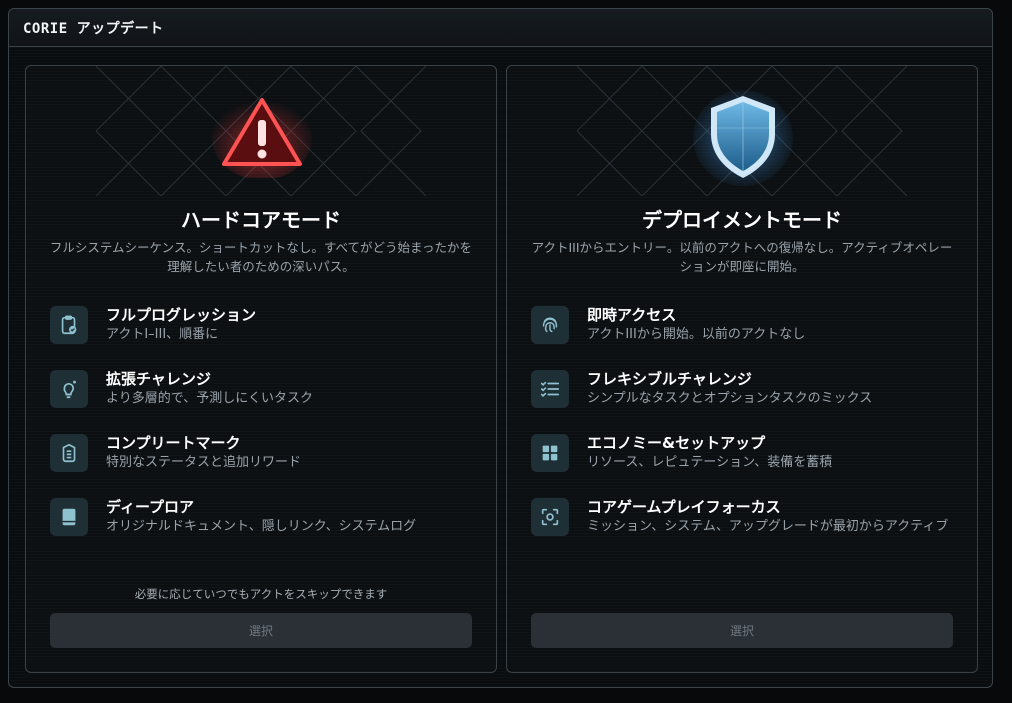 This screenshot has width=1012, height=703. I want to click on feature-item: フレキシブルチャレンジ シンプルなタスクとオプションタスクのミックス, so click(744, 393).